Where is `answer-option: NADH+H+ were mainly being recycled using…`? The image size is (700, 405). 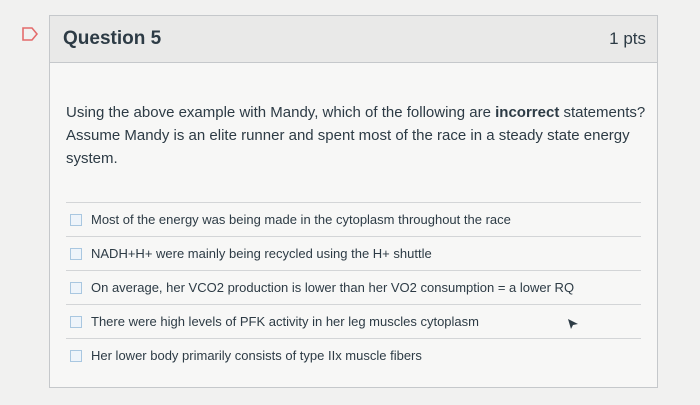
answer-option: NADH+H+ were mainly being recycled using… is located at coordinates (353, 253).